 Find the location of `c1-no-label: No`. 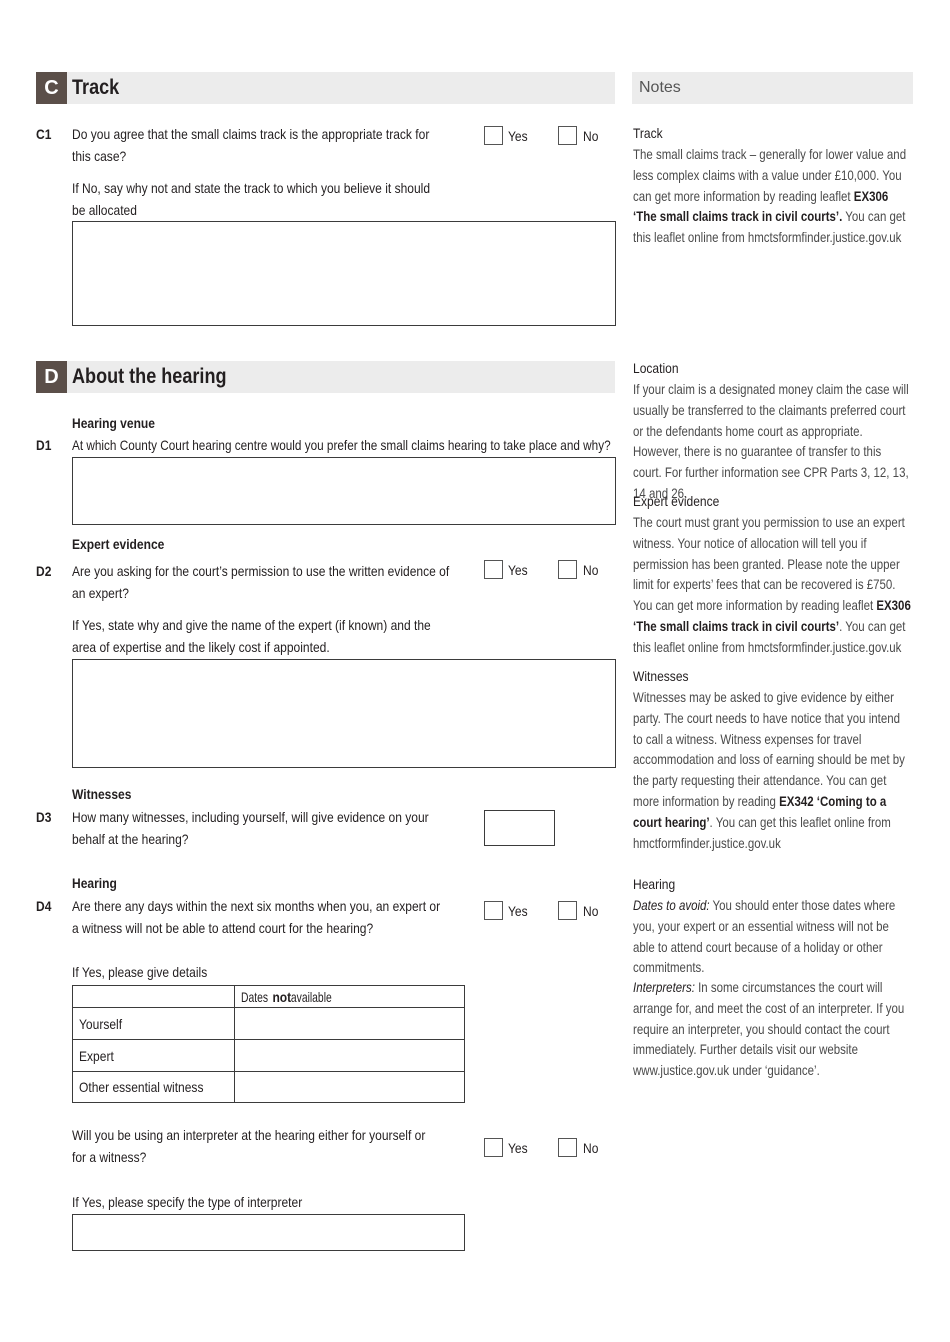

c1-no-label: No is located at coordinates (591, 136).